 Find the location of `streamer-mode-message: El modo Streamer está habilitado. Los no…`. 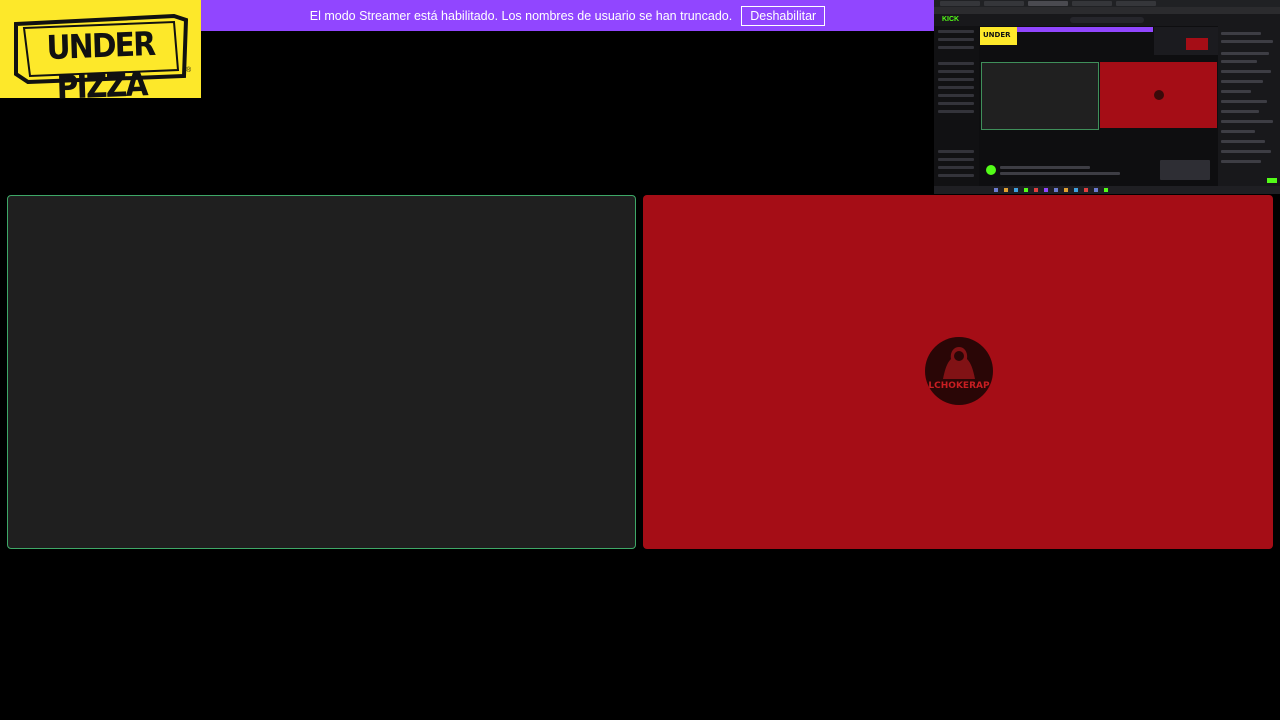

streamer-mode-message: El modo Streamer está habilitado. Los no… is located at coordinates (521, 15).